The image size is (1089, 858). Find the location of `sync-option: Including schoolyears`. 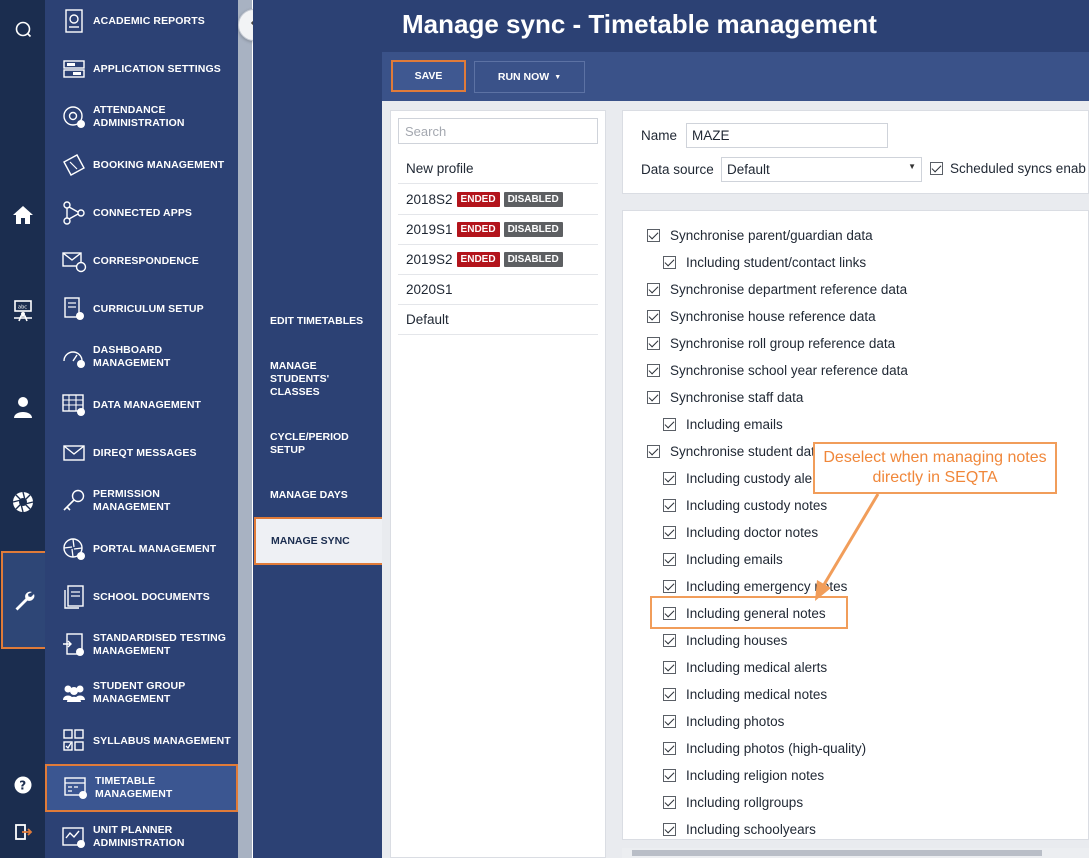

sync-option: Including schoolyears is located at coordinates (739, 829).